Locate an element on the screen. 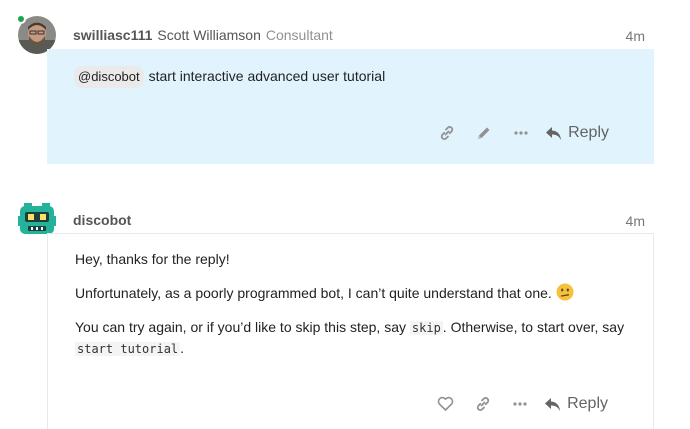 Image resolution: width=690 pixels, height=429 pixels. confused-emoji-icon is located at coordinates (565, 292).